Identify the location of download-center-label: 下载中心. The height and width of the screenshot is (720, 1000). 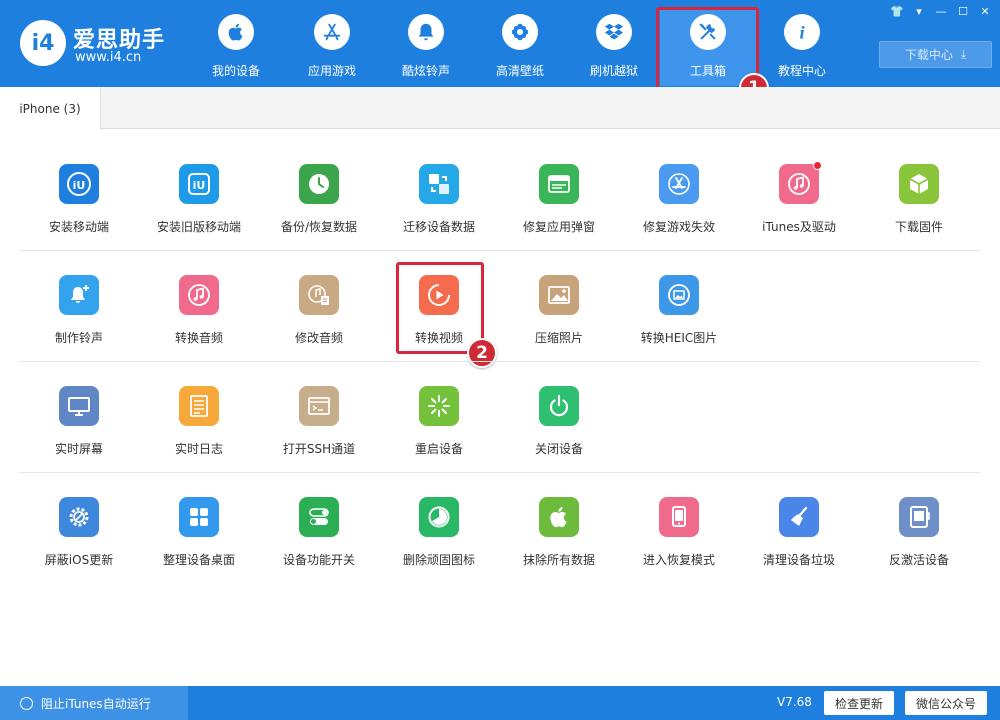
(928, 55).